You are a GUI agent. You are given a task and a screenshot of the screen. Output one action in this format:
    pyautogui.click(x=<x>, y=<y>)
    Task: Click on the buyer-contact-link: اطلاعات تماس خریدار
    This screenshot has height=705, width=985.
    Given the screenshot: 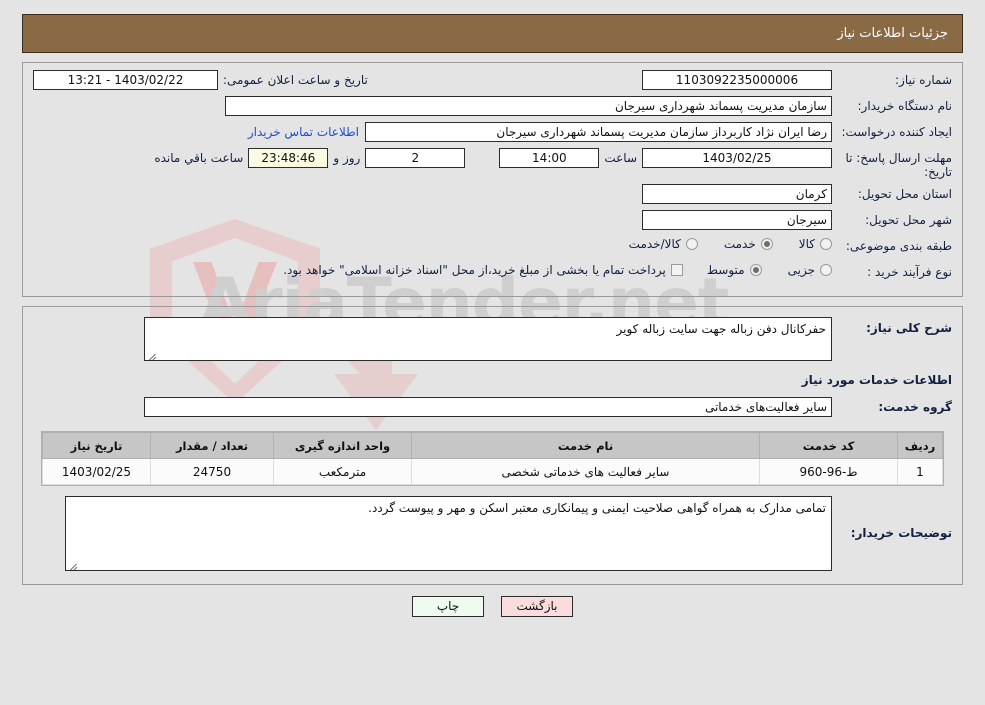 What is the action you would take?
    pyautogui.click(x=303, y=130)
    